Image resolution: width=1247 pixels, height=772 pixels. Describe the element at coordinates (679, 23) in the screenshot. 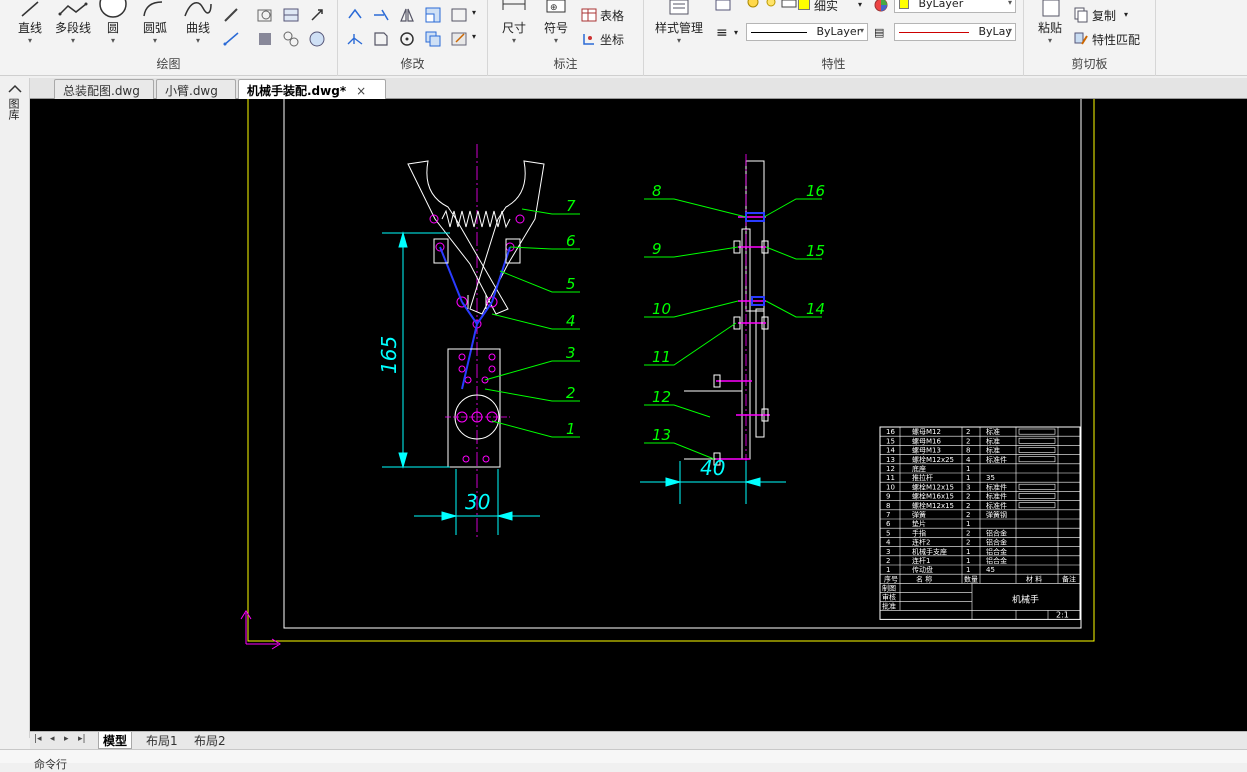

I see `style-manager-button: 样式管理 ▾` at that location.